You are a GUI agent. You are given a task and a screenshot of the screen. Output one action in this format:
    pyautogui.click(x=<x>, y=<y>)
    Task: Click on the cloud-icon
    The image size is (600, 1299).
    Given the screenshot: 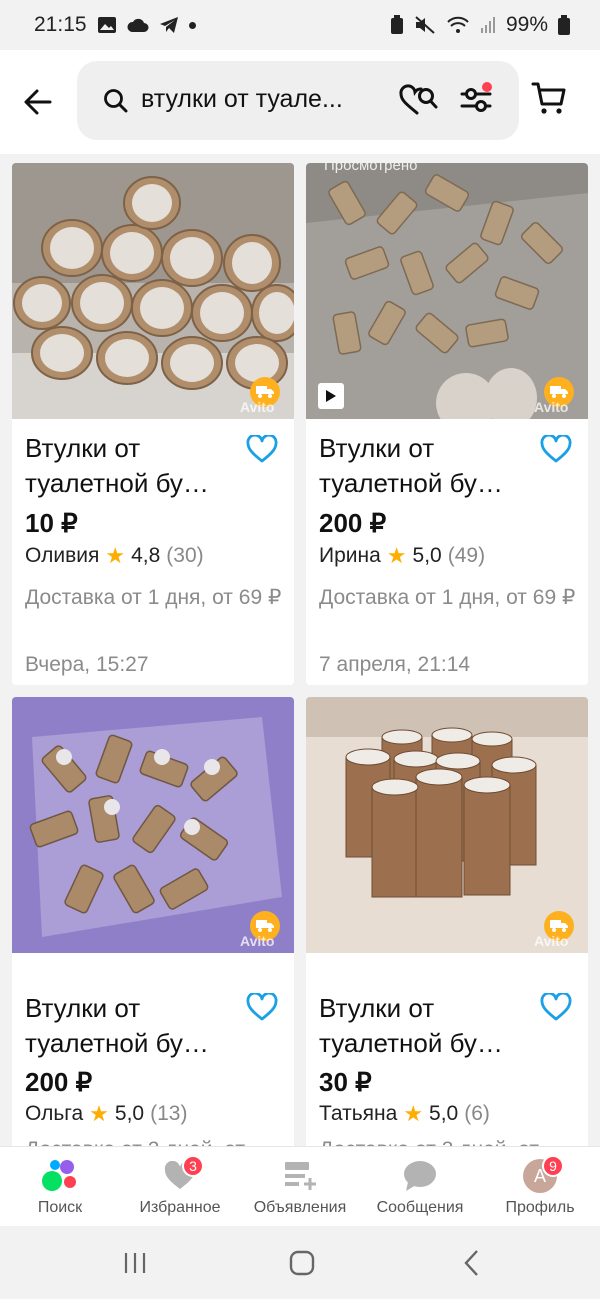 What is the action you would take?
    pyautogui.click(x=138, y=25)
    